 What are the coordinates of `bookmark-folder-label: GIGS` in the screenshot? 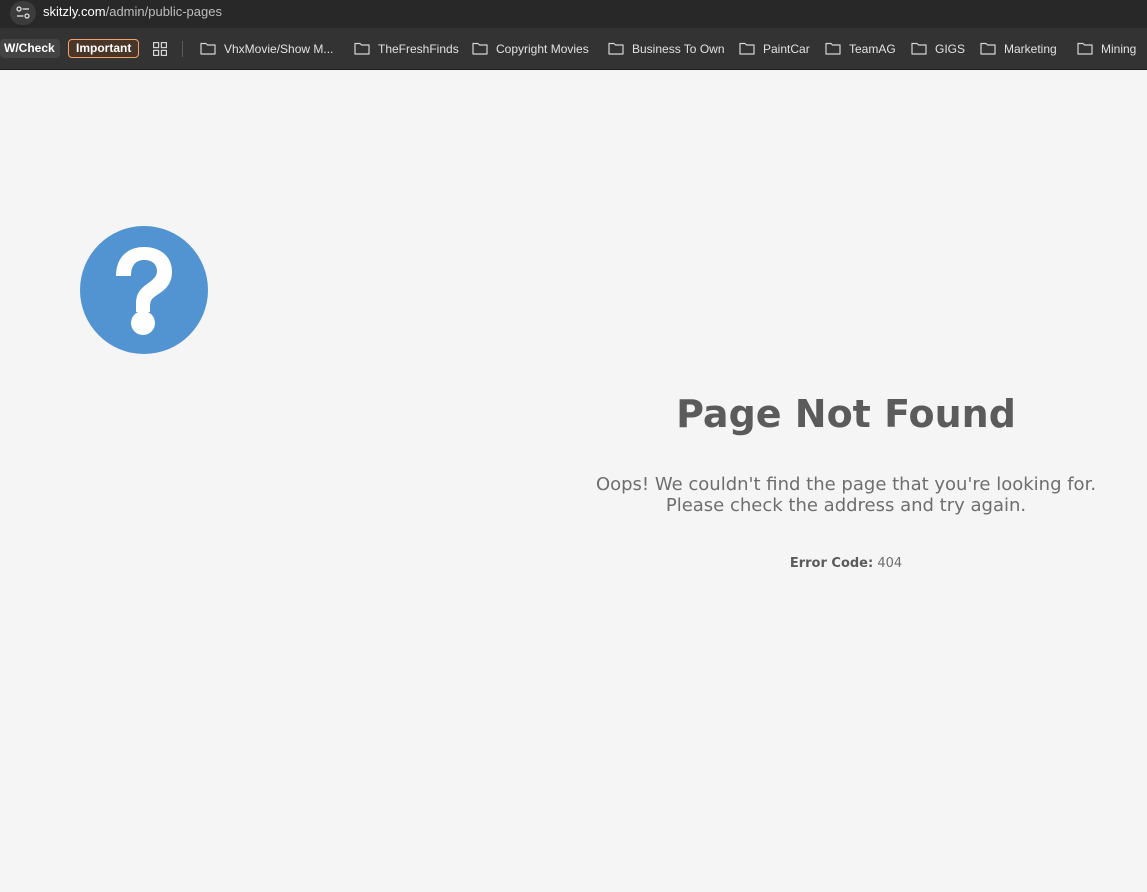 It's located at (950, 49).